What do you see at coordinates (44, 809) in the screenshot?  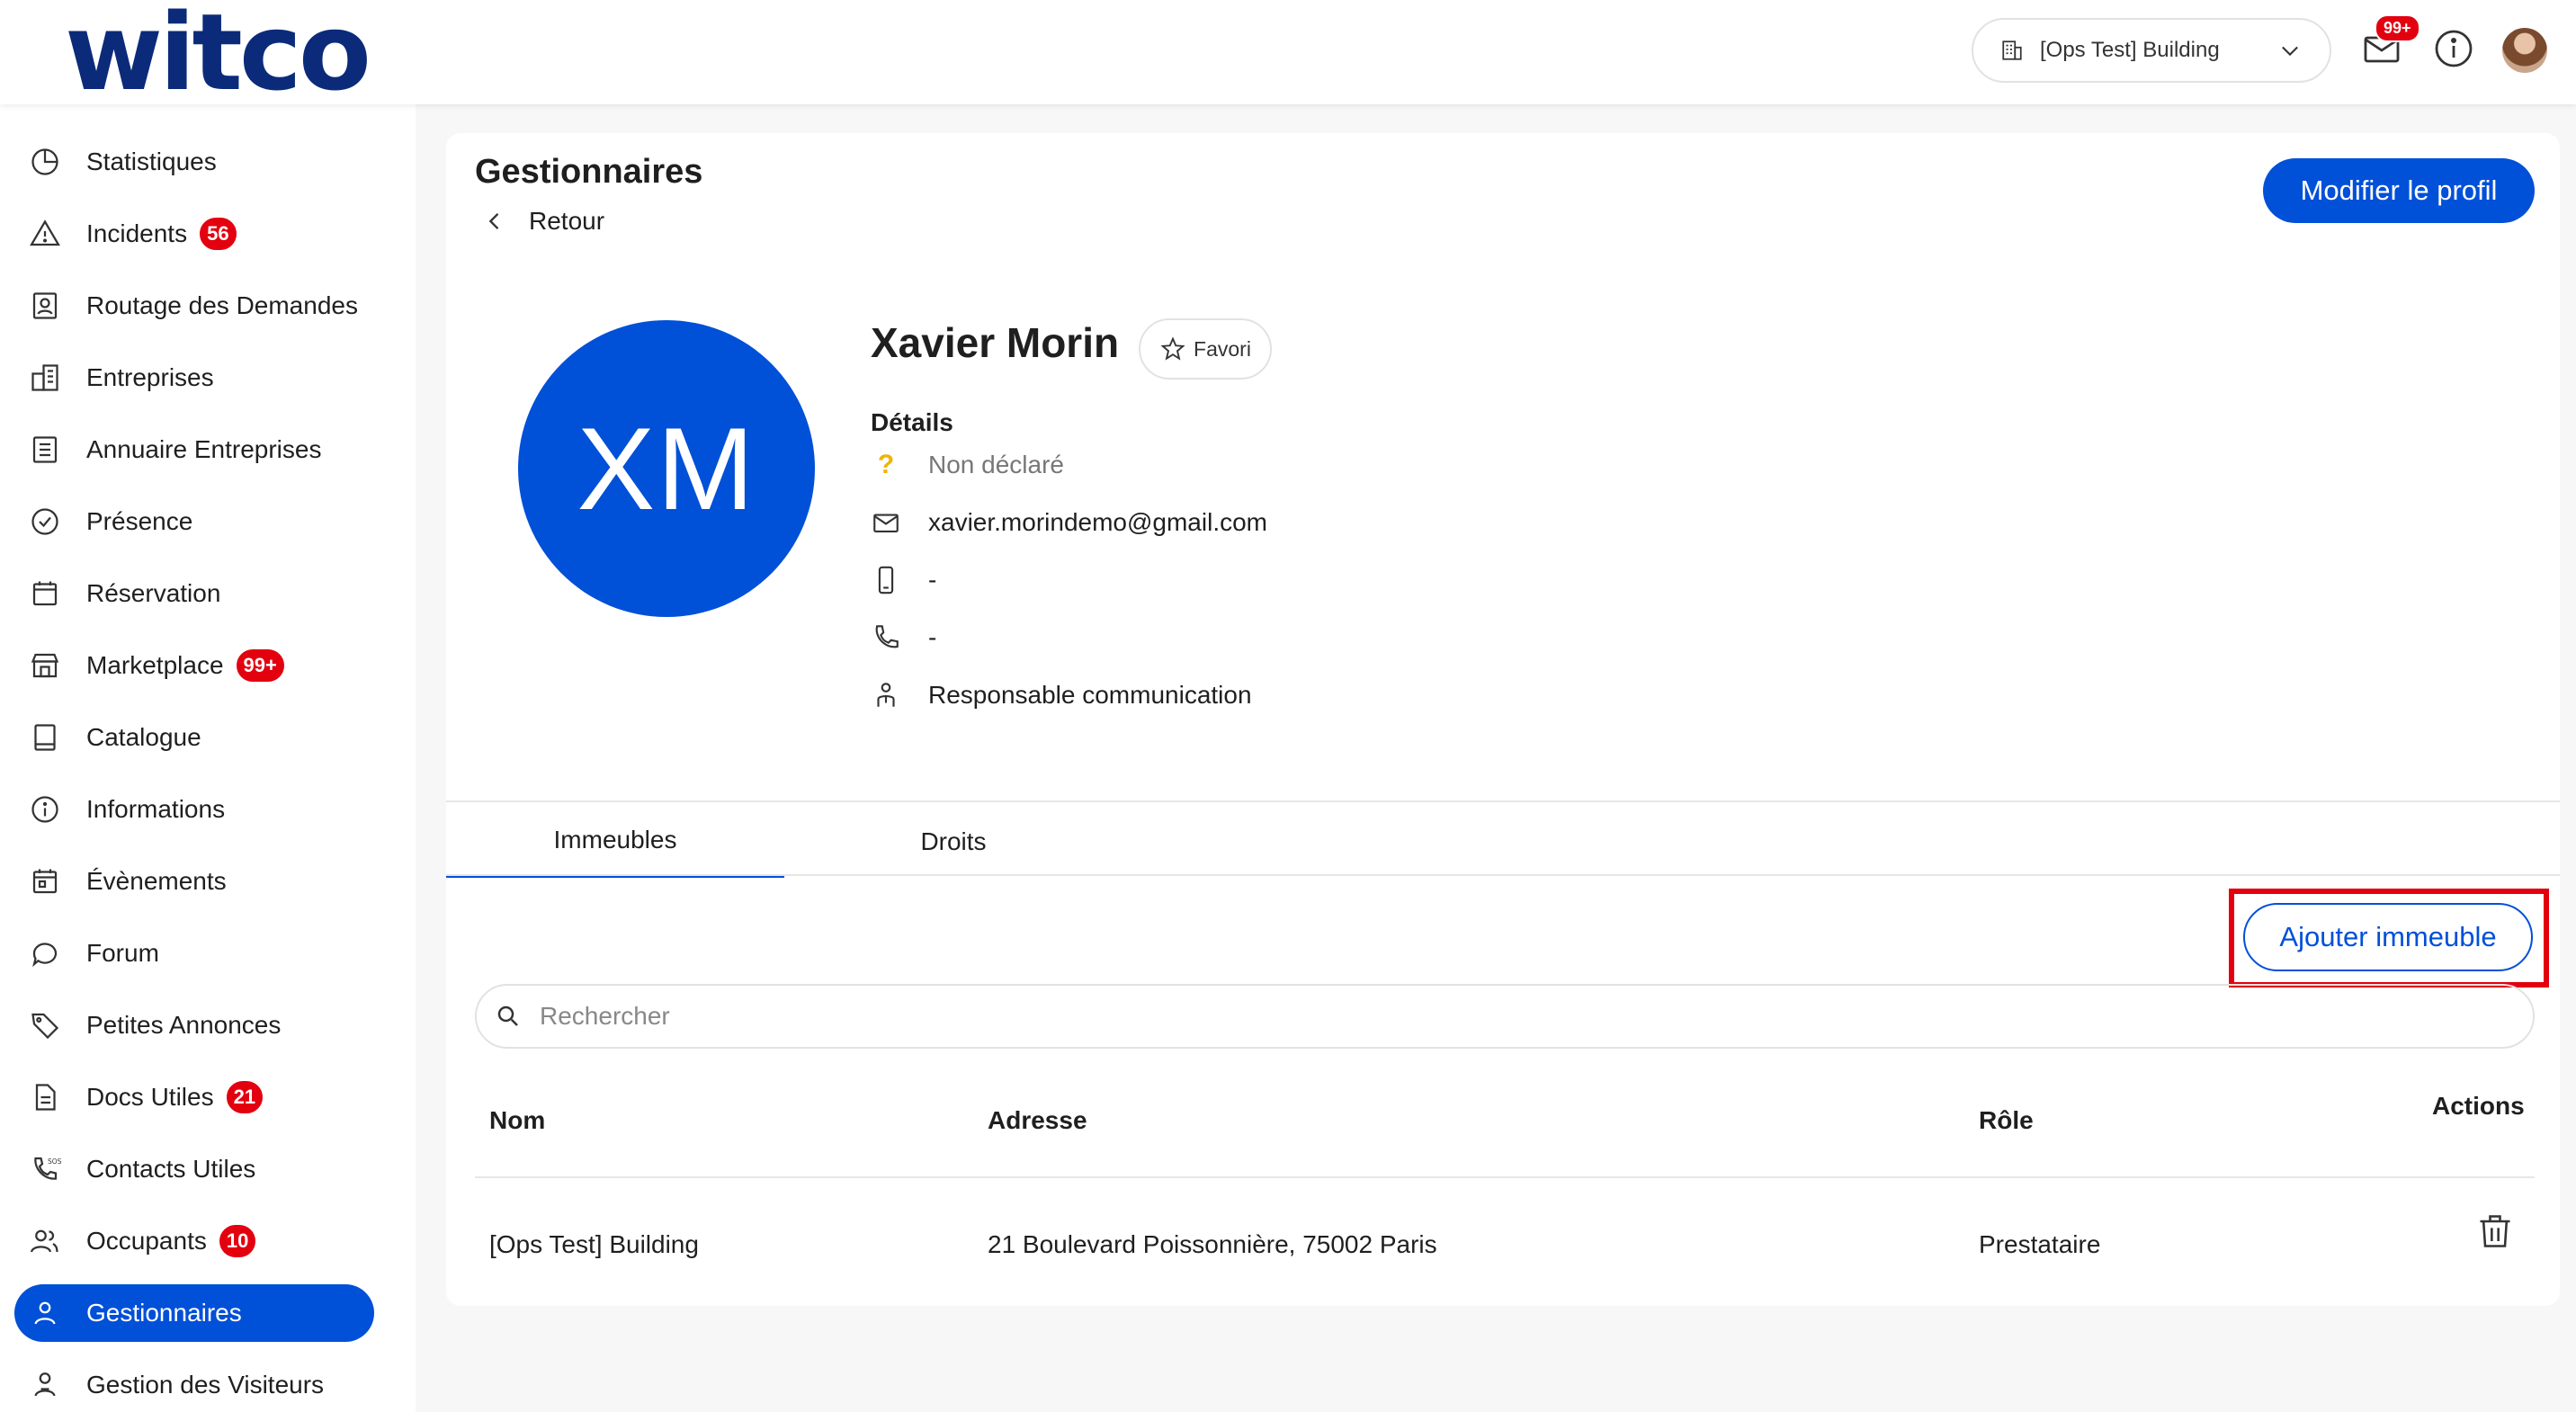 I see `info-circle-icon` at bounding box center [44, 809].